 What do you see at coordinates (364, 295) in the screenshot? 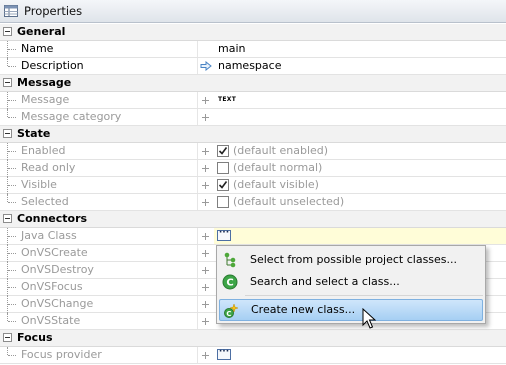
I see `menu-divider` at bounding box center [364, 295].